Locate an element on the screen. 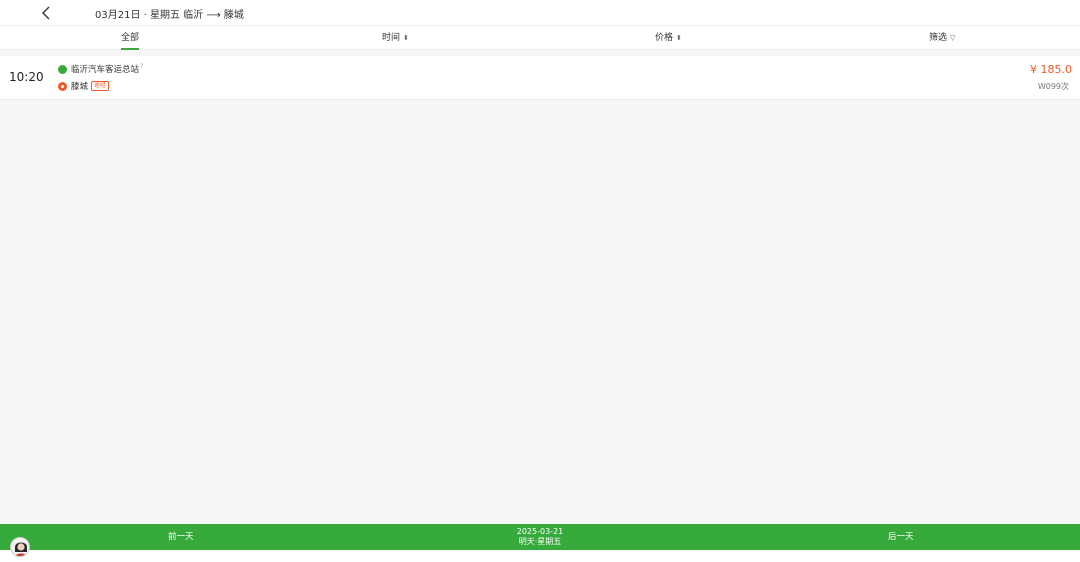  date-picker: 2025-03-21 明天·星期五 is located at coordinates (540, 537).